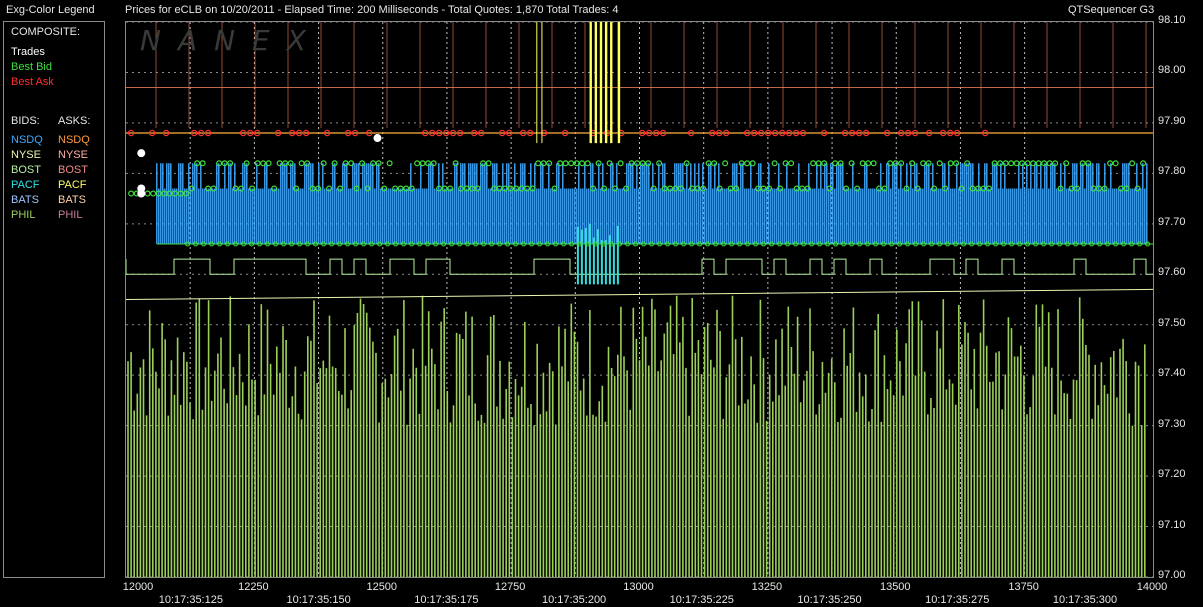 The image size is (1203, 607). Describe the element at coordinates (74, 121) in the screenshot. I see `asks-label: ASKS:` at that location.